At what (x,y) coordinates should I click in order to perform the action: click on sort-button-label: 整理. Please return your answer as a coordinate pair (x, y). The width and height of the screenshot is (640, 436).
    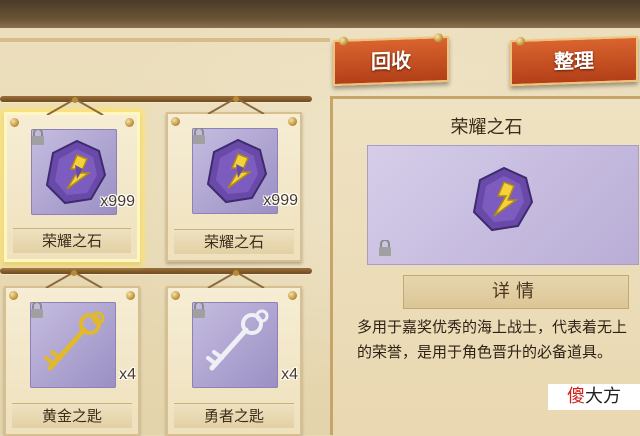
    Looking at the image, I should click on (574, 61).